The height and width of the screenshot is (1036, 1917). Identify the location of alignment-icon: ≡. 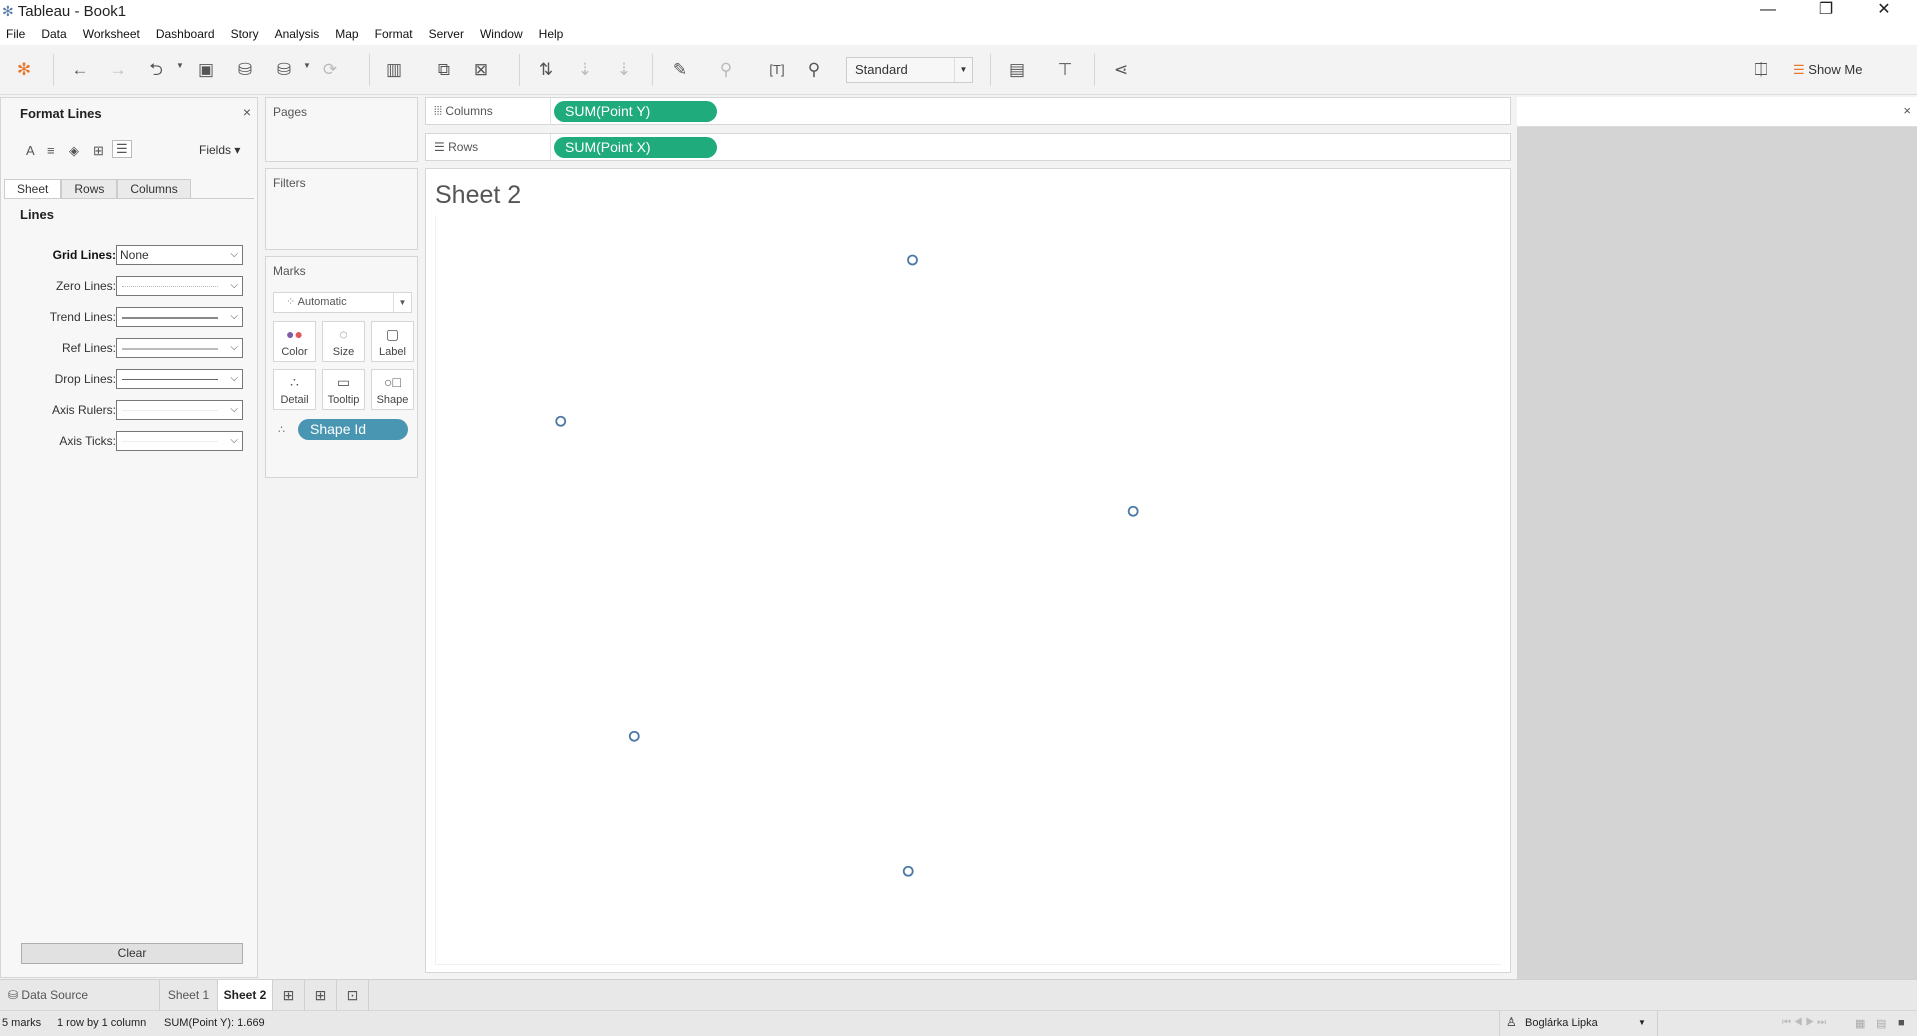
(51, 150).